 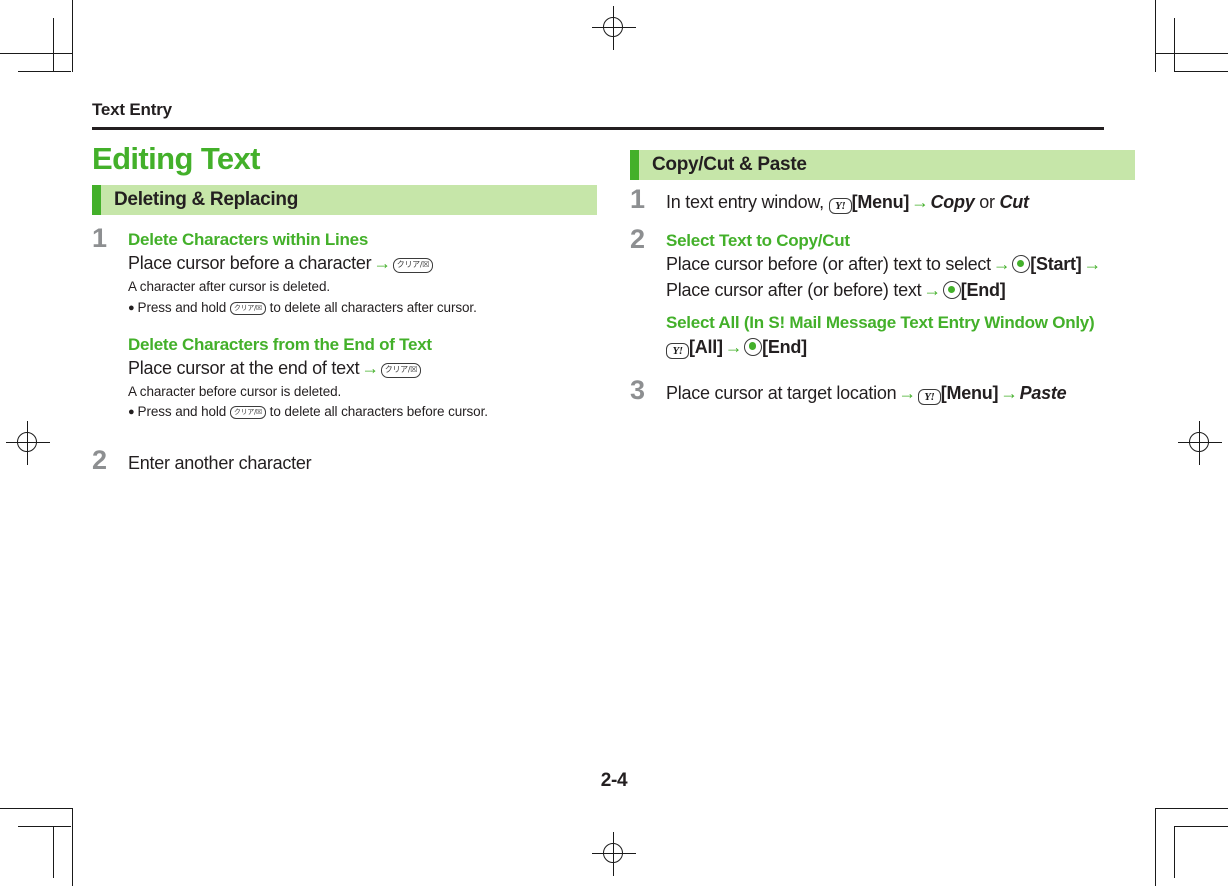 What do you see at coordinates (1056, 264) in the screenshot?
I see `start-softkey-label: [Start]` at bounding box center [1056, 264].